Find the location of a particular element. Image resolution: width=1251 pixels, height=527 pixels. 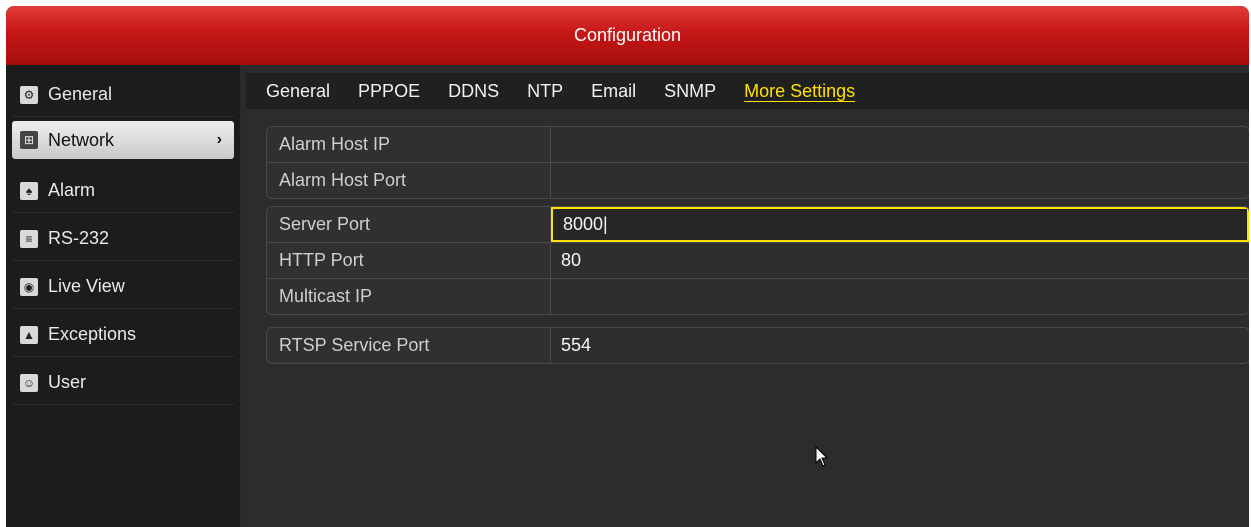

alarm-host-port-row: Alarm Host Port is located at coordinates (758, 180).